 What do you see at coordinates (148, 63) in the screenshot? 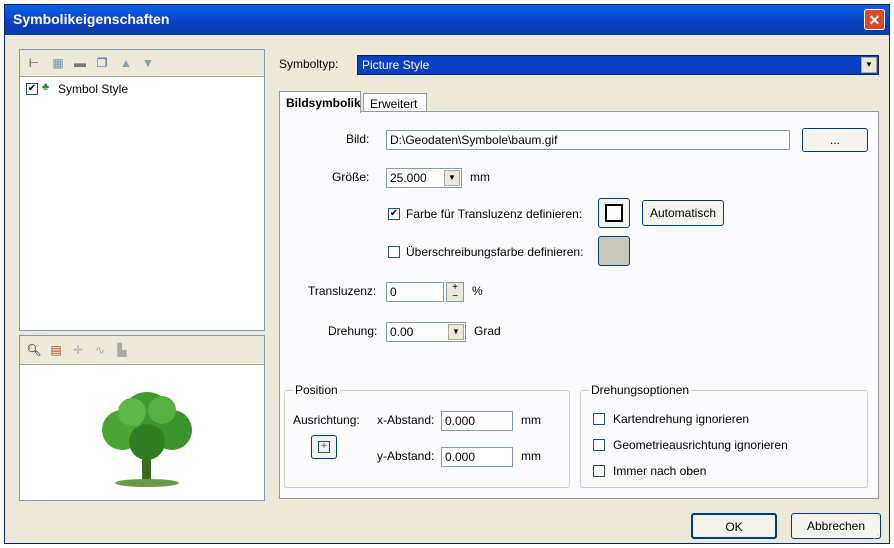
I see `move-down-icon: ▼` at bounding box center [148, 63].